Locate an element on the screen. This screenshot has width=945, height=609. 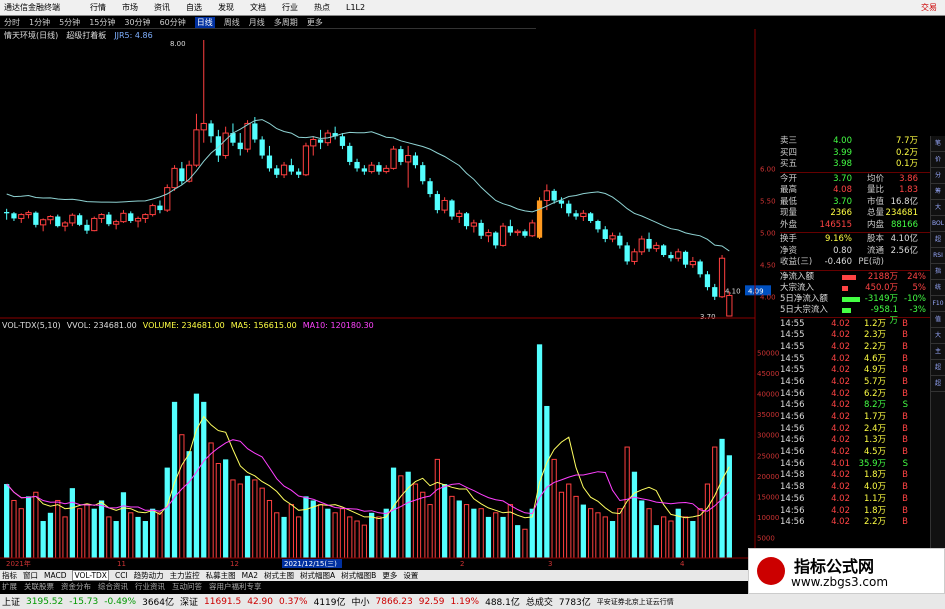
indicator-tab: 趋势动力 is located at coordinates (149, 575).